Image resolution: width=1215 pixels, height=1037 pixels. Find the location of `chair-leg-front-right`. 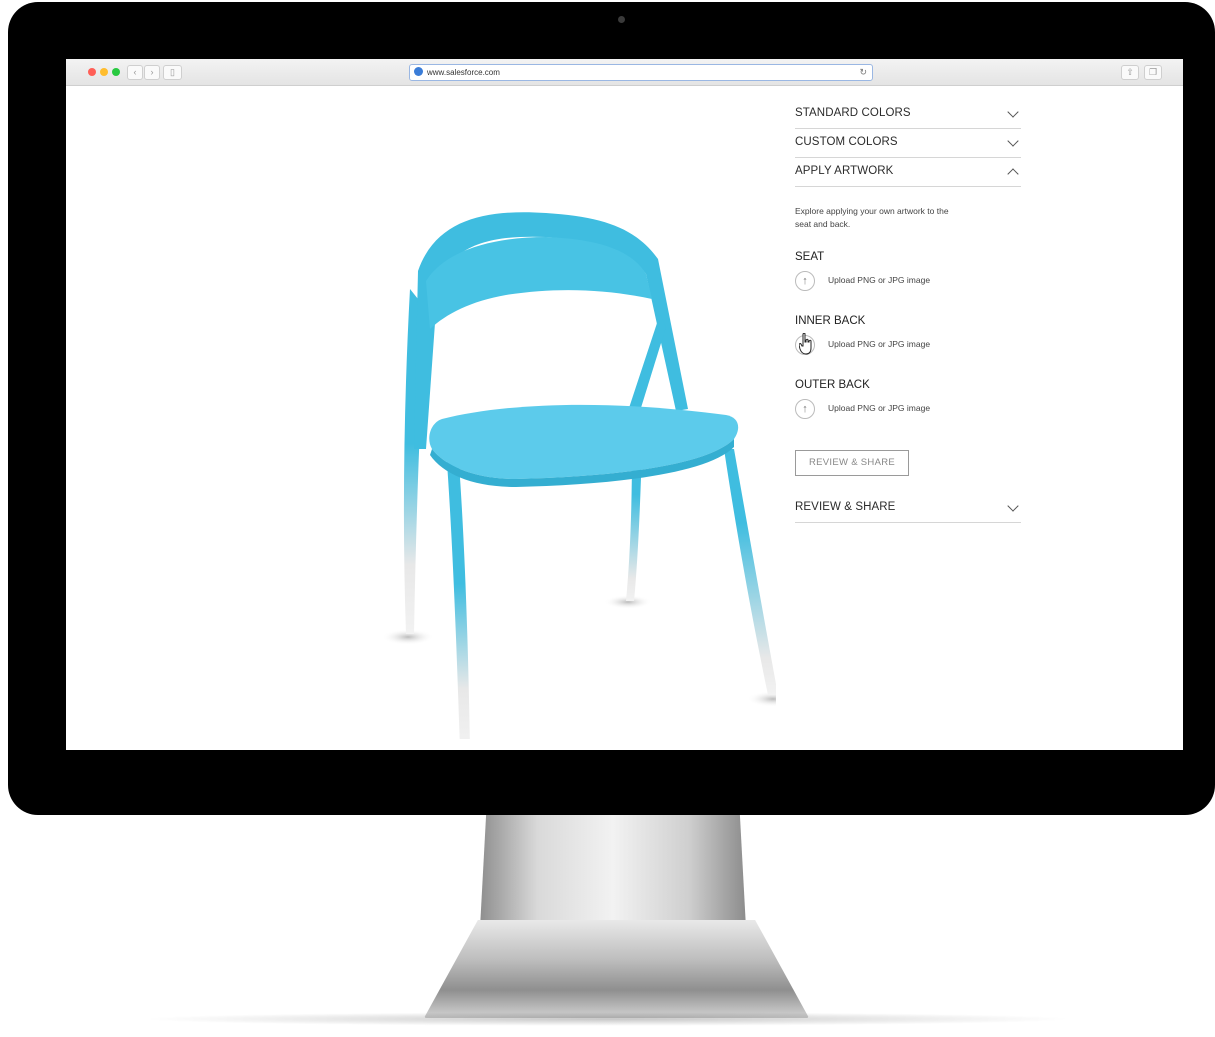

chair-leg-front-right is located at coordinates (751, 572).